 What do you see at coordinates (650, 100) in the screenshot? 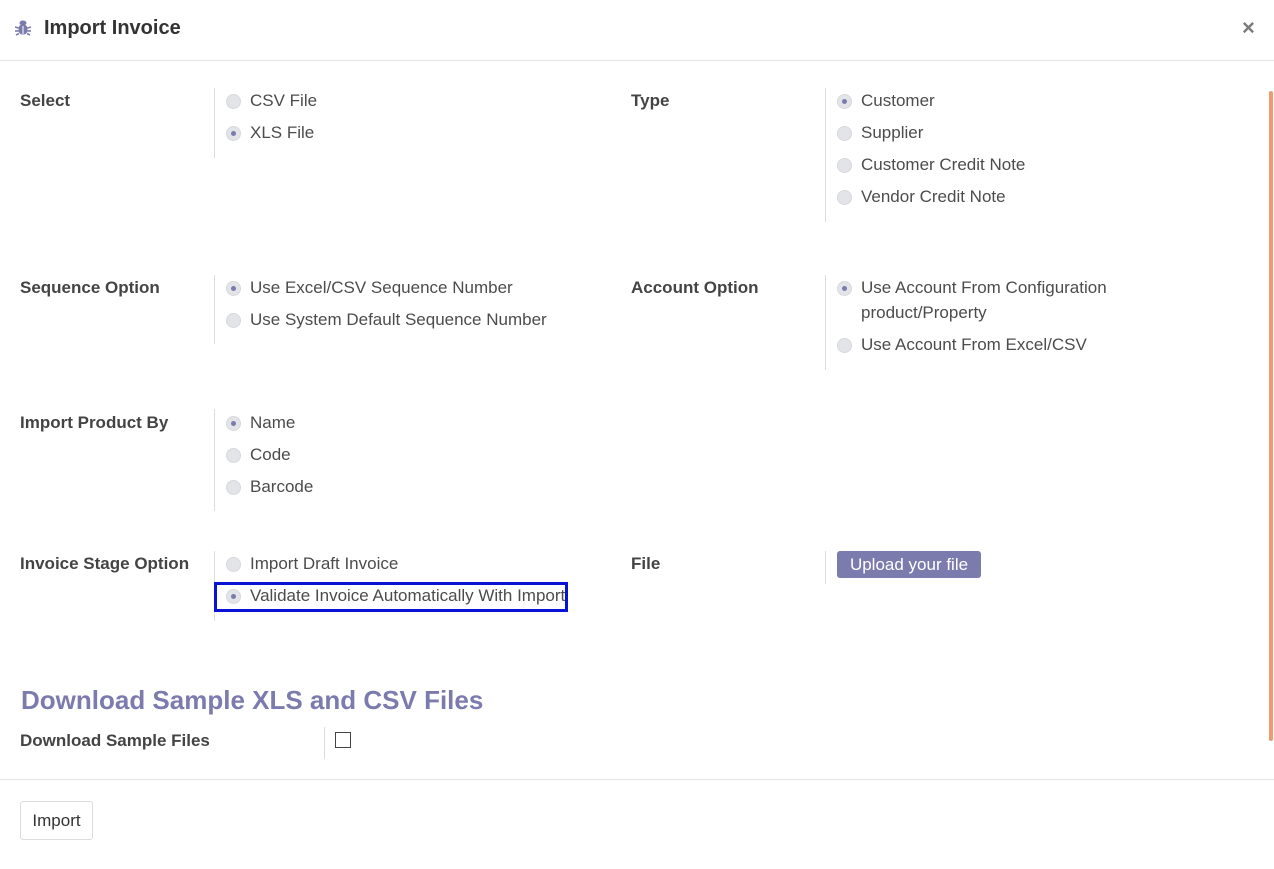
I see `type-label: Type` at bounding box center [650, 100].